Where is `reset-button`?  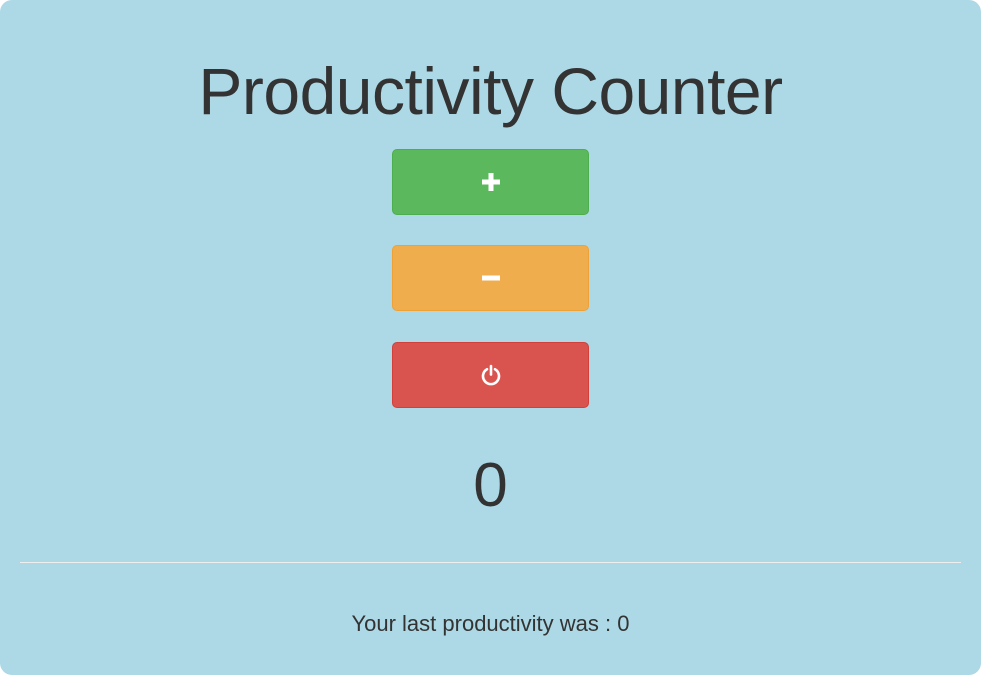
reset-button is located at coordinates (490, 375).